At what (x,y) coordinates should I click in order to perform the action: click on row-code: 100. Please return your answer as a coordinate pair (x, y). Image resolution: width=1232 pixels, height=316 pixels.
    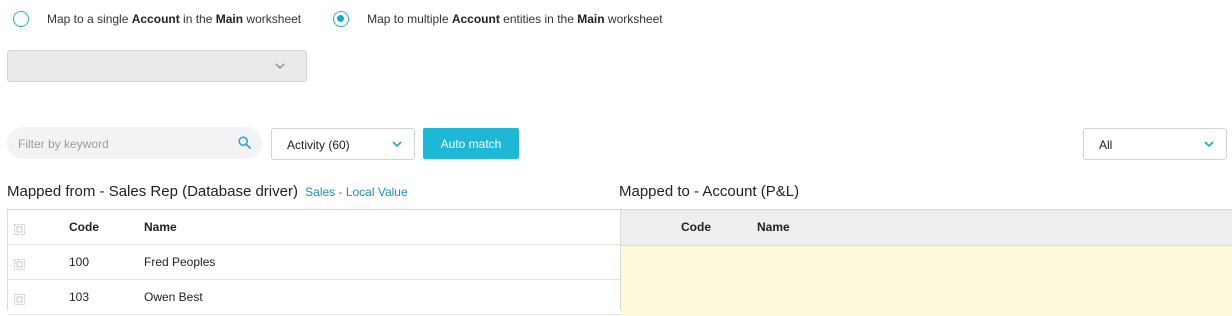
    Looking at the image, I should click on (79, 262).